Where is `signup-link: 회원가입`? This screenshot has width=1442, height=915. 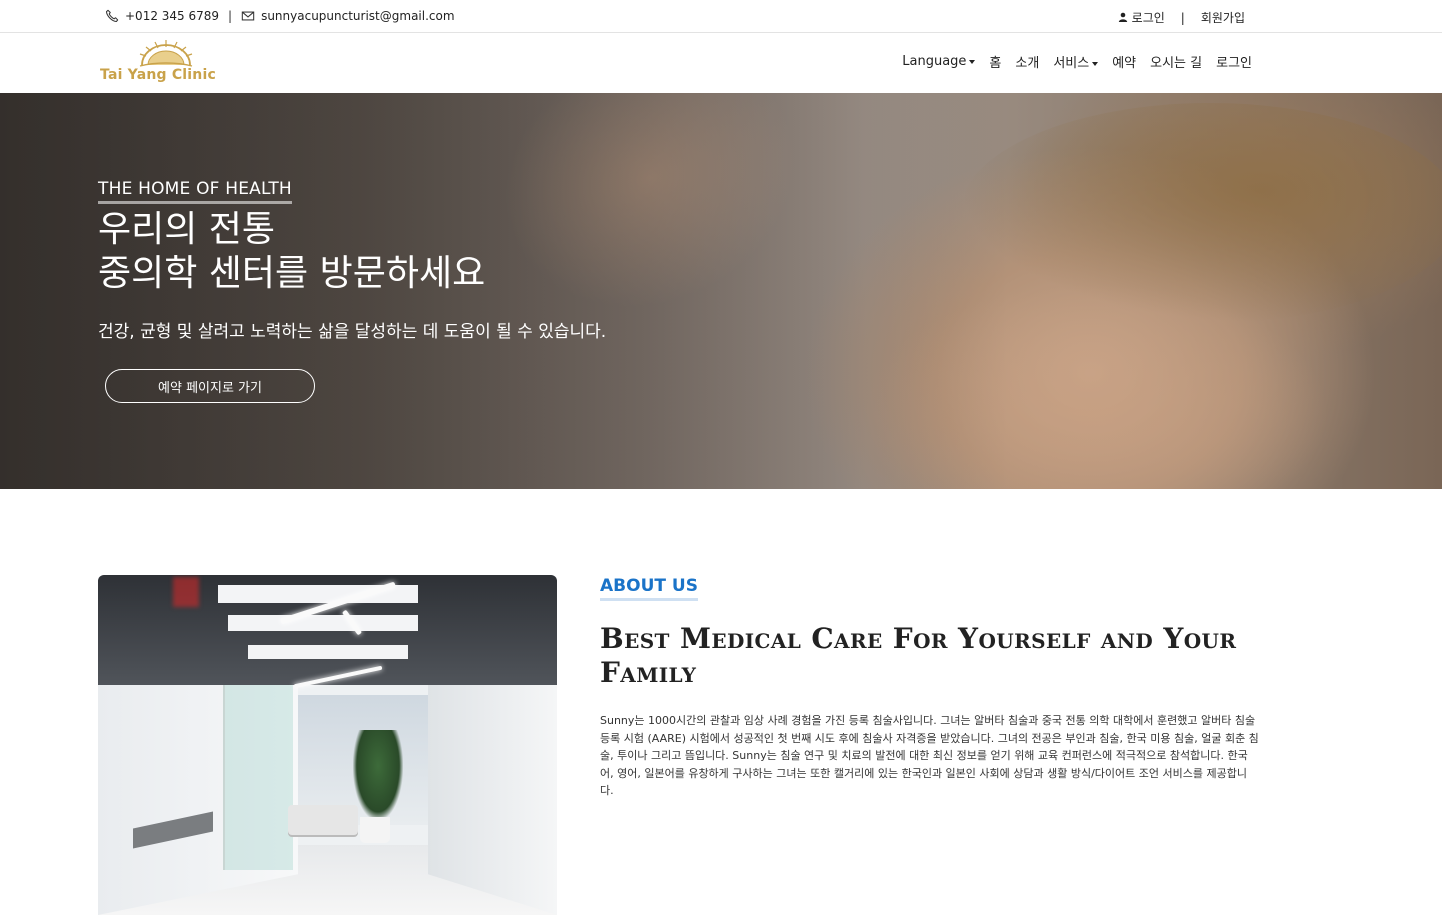 signup-link: 회원가입 is located at coordinates (1223, 17).